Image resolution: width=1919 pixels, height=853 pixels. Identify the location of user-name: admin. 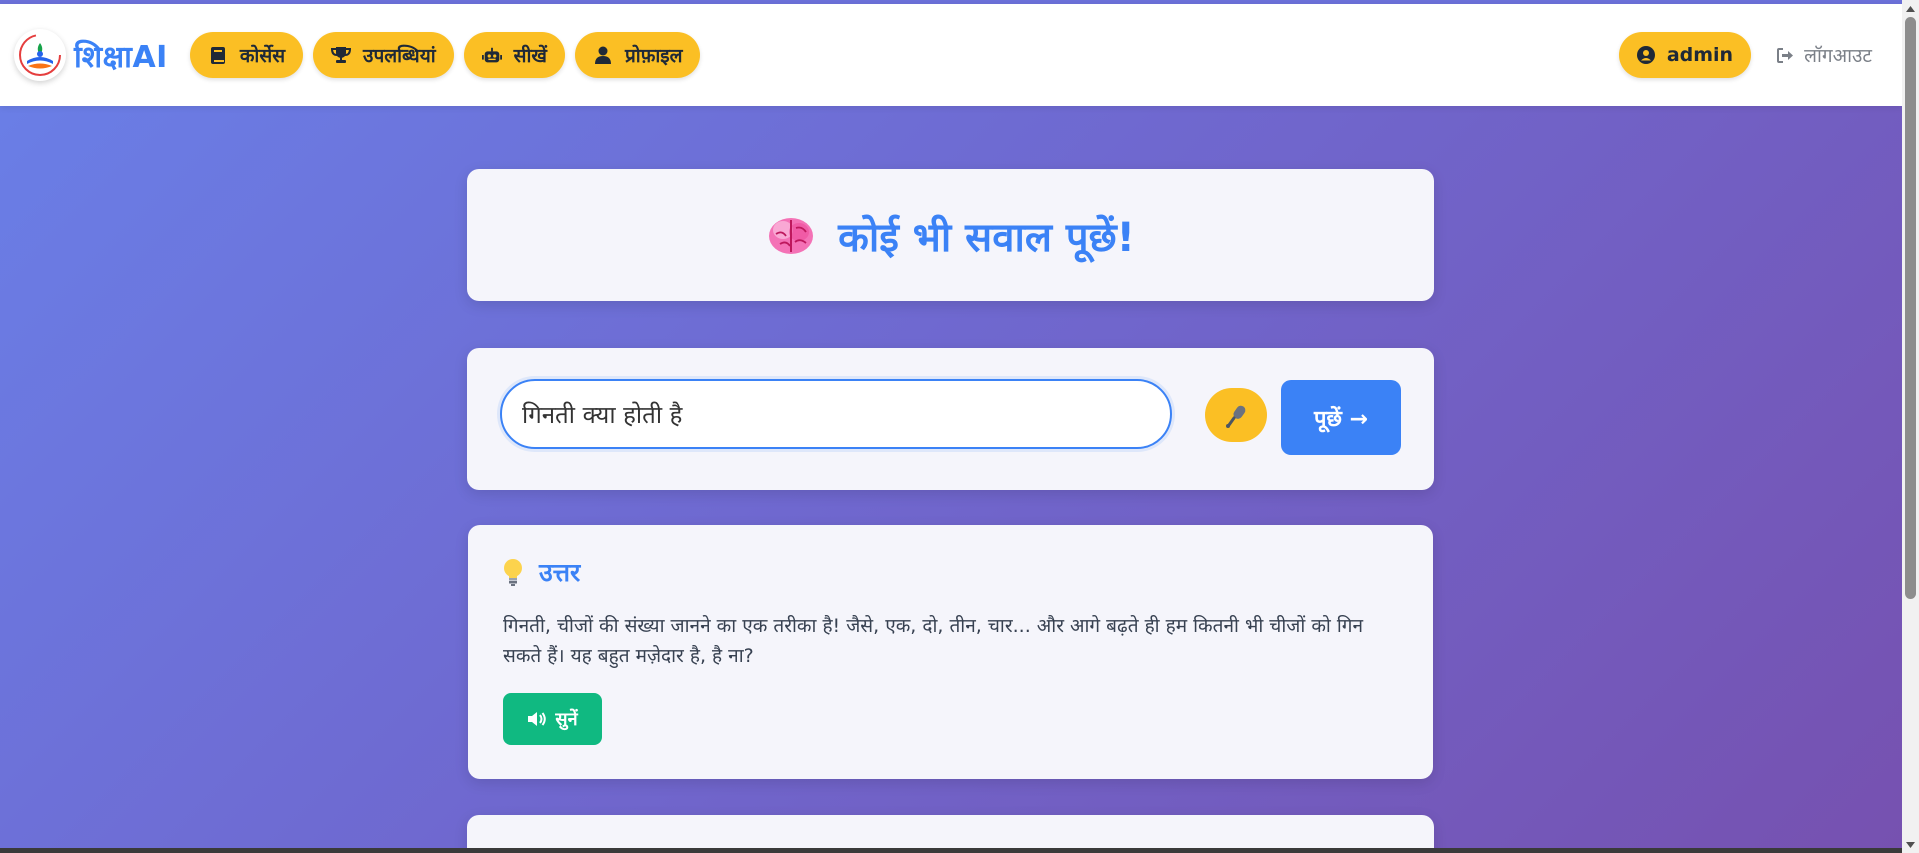
(1700, 55).